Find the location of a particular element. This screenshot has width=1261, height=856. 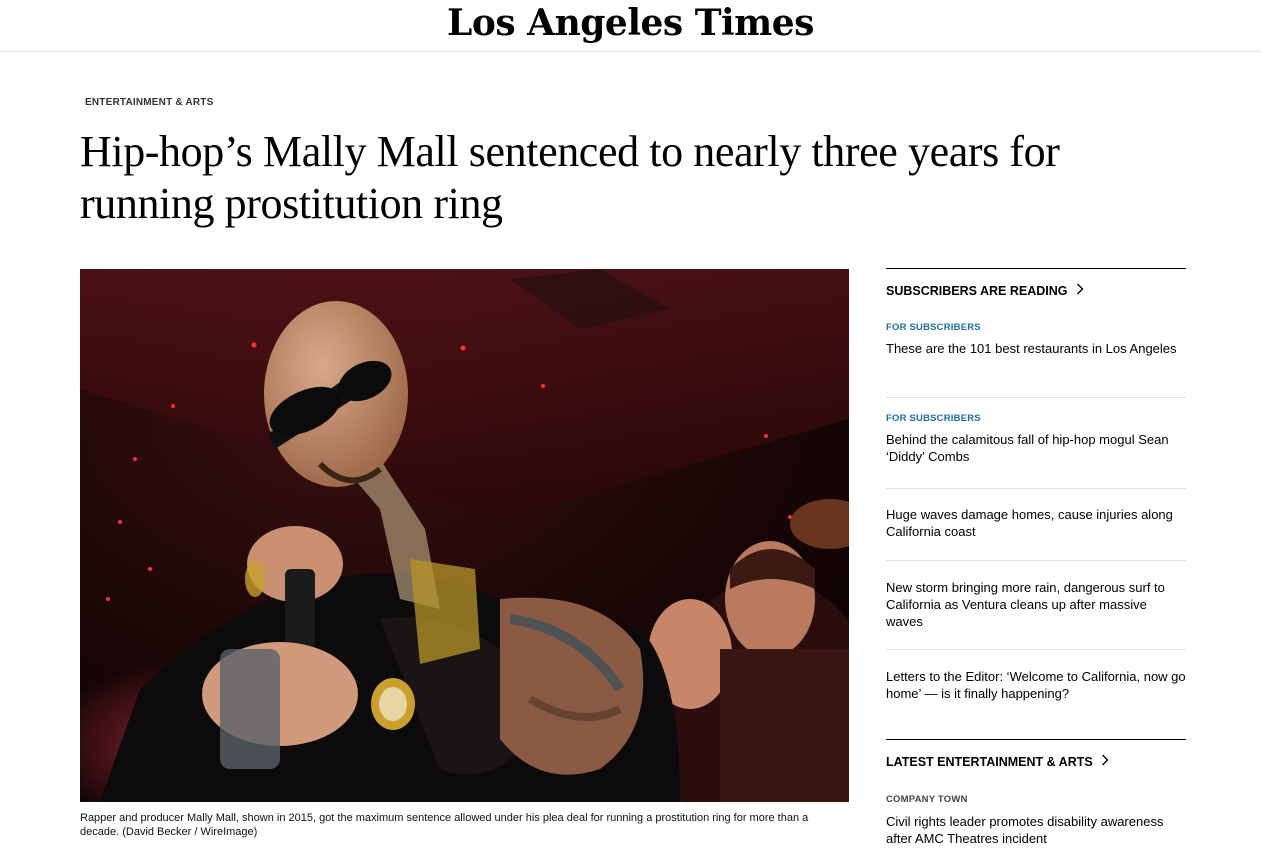

subscribers-reading-module: SUBSCRIBERS ARE READING is located at coordinates (1036, 290).